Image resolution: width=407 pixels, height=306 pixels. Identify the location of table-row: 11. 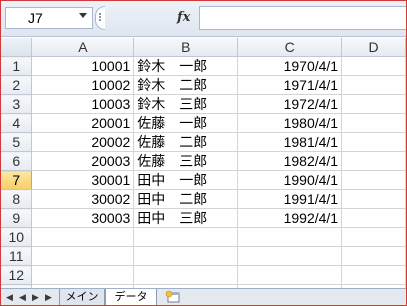
(203, 256).